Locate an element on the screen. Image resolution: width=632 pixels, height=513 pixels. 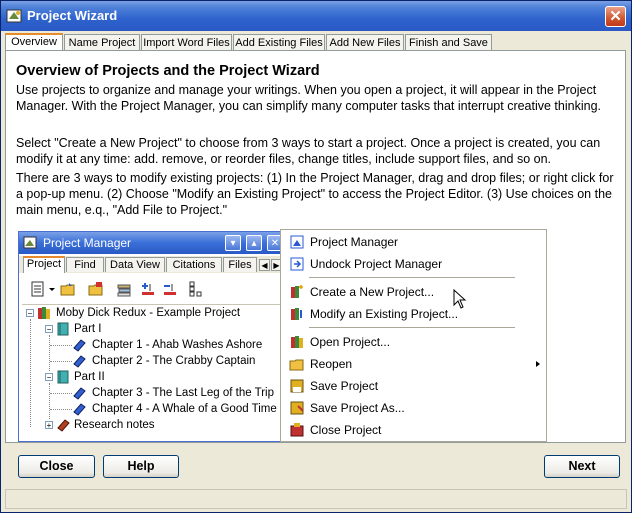
tree-item-research-notes: + Research notes is located at coordinates (154, 425).